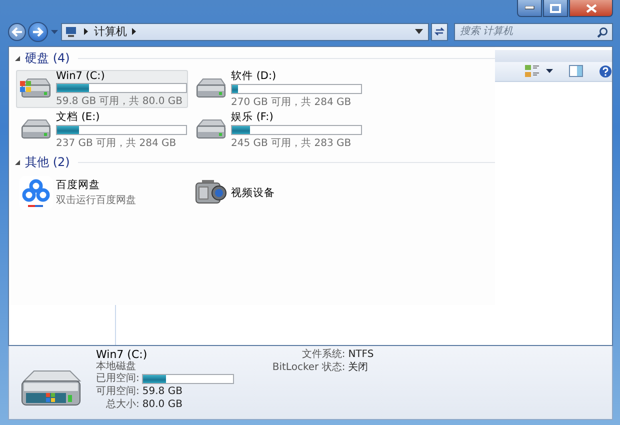  I want to click on forward-button, so click(38, 32).